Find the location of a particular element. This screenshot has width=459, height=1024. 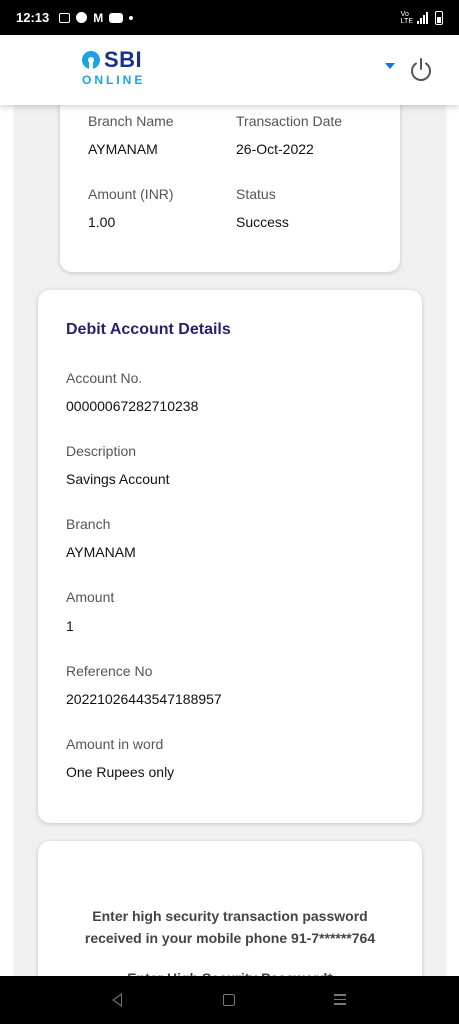

branch-name-value: AYMANAM is located at coordinates (123, 149).